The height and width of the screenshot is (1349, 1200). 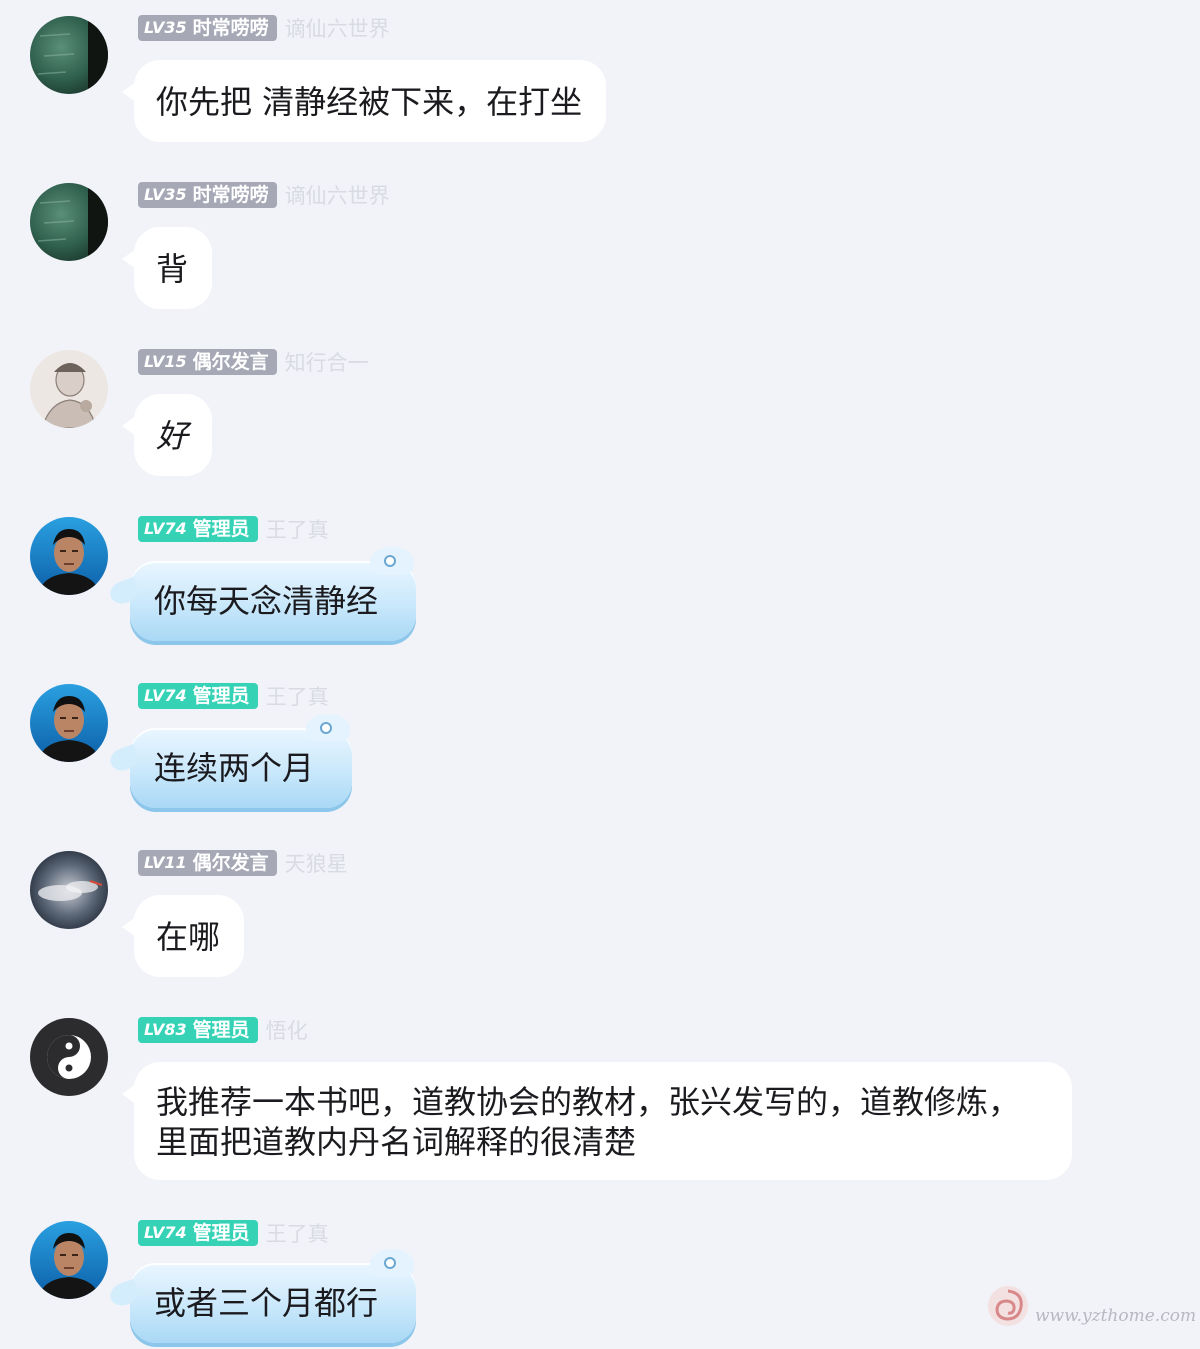 I want to click on message-bubble: 你先把 清静经被下来，在打坐, so click(x=364, y=101).